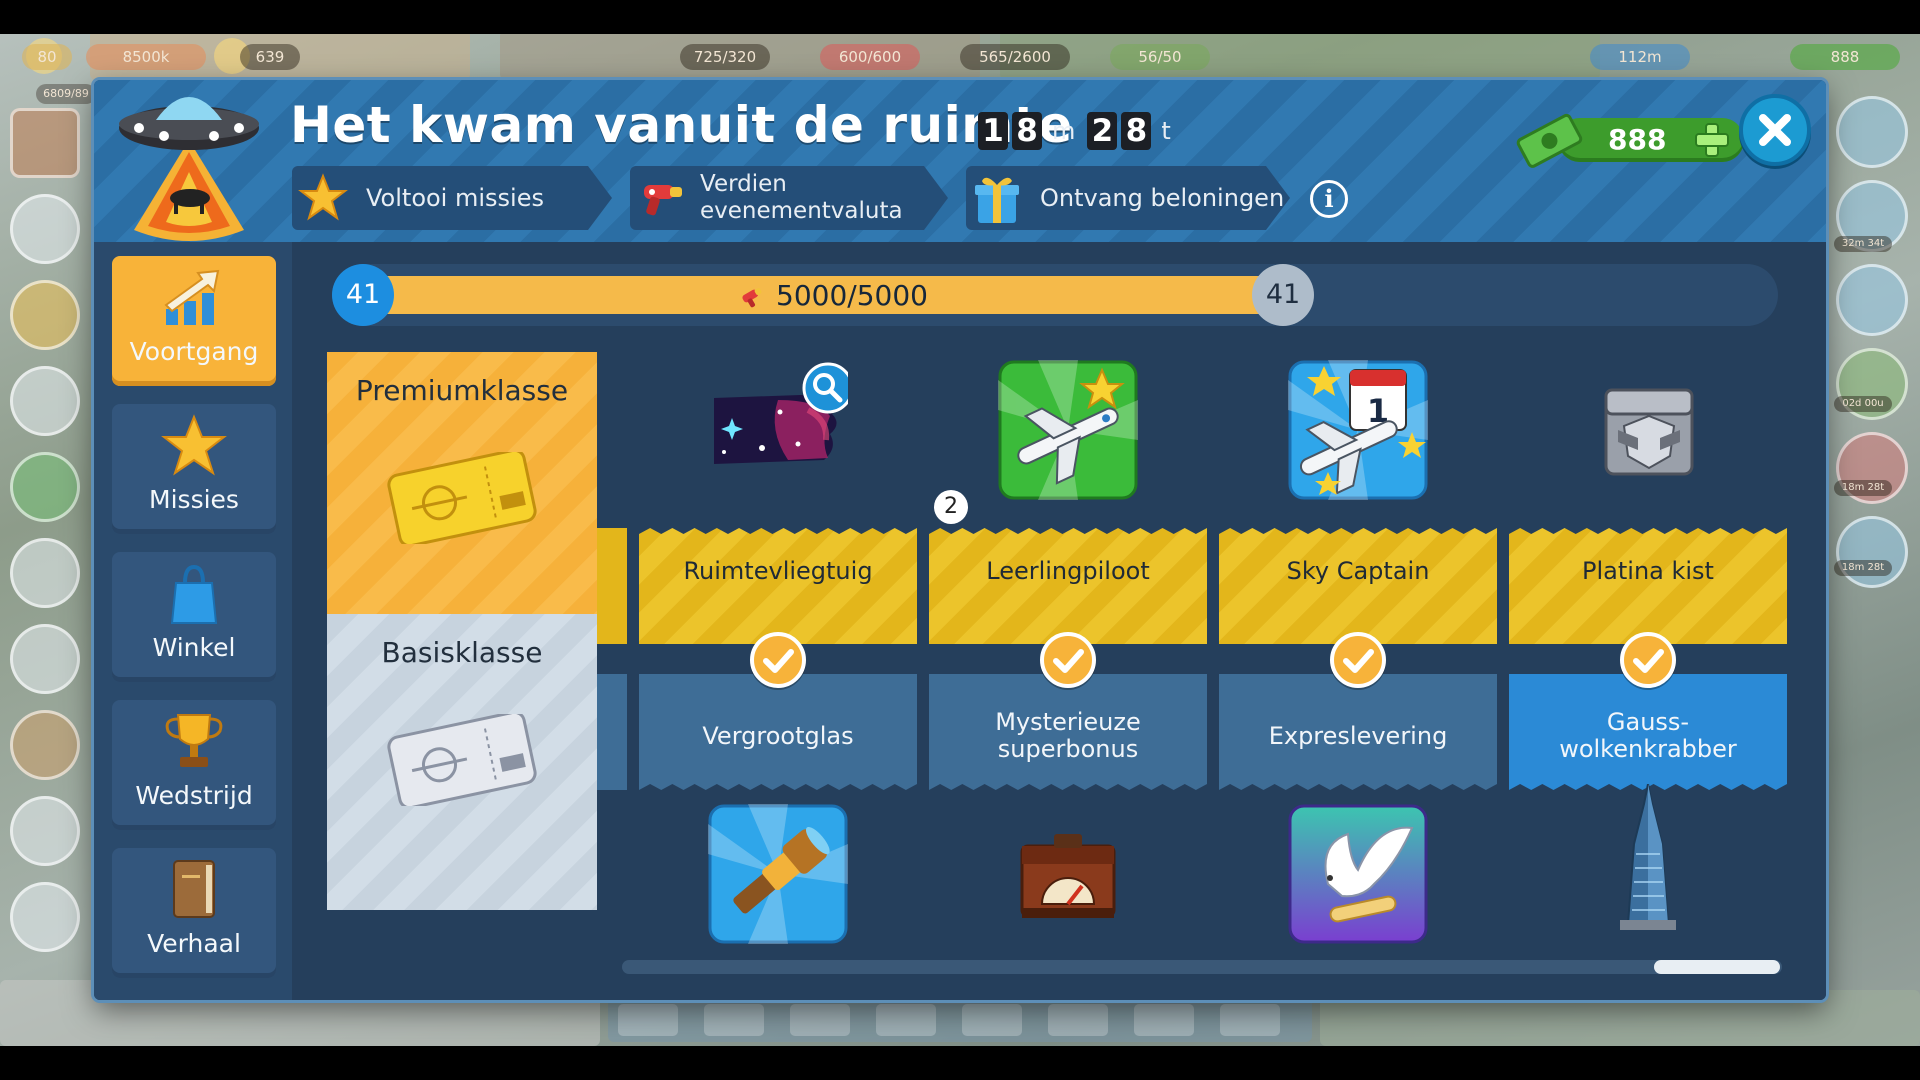 The width and height of the screenshot is (1920, 1080). I want to click on mystery-box-icon, so click(1068, 874).